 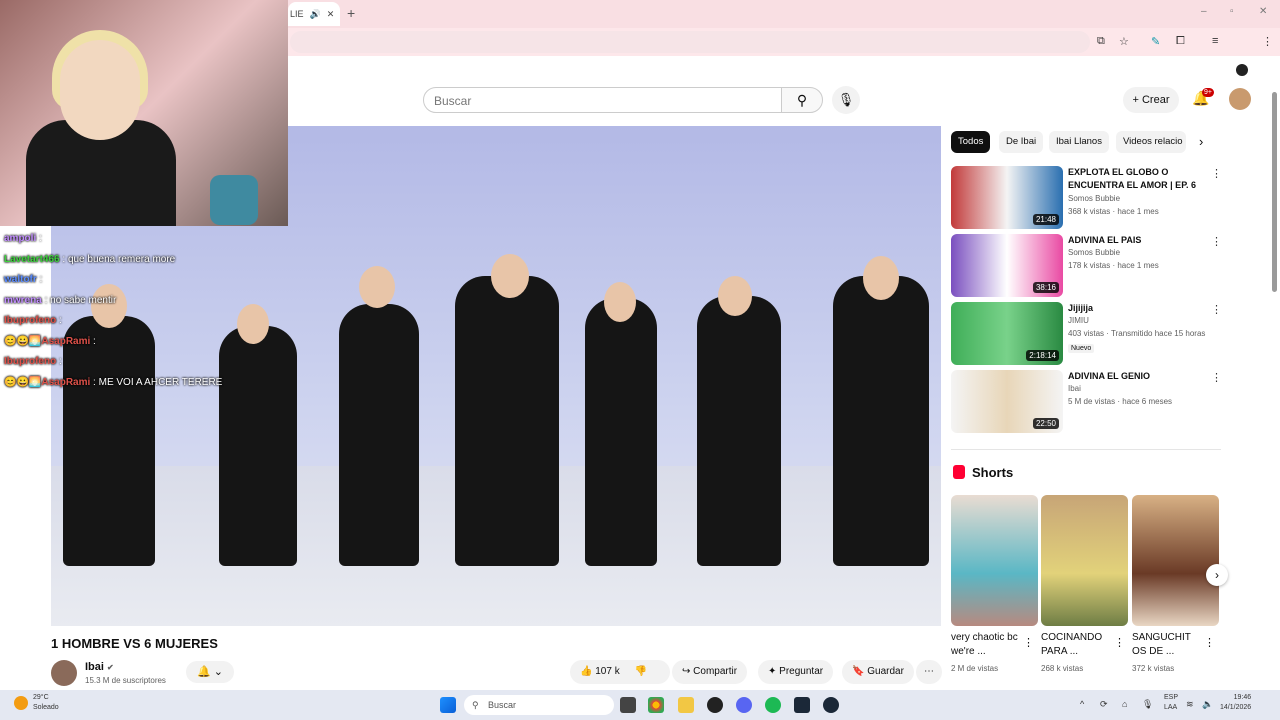 I want to click on obs-icon, so click(x=715, y=705).